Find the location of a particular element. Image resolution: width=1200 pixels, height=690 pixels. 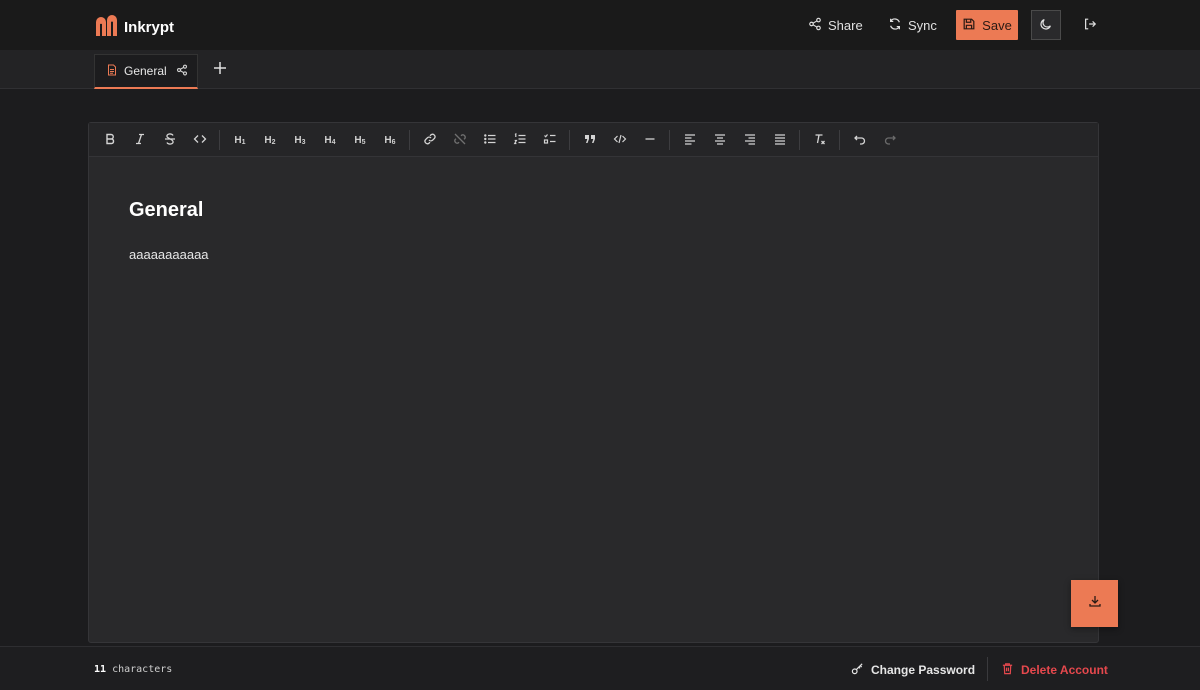

heading-1-button: H1 is located at coordinates (240, 140).